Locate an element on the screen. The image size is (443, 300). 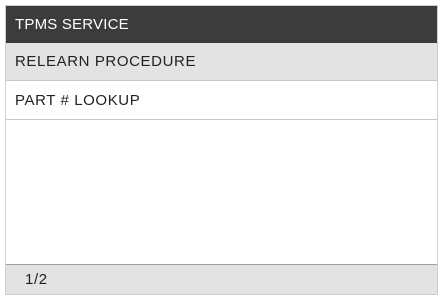
page-indicator: 1/2 is located at coordinates (221, 279).